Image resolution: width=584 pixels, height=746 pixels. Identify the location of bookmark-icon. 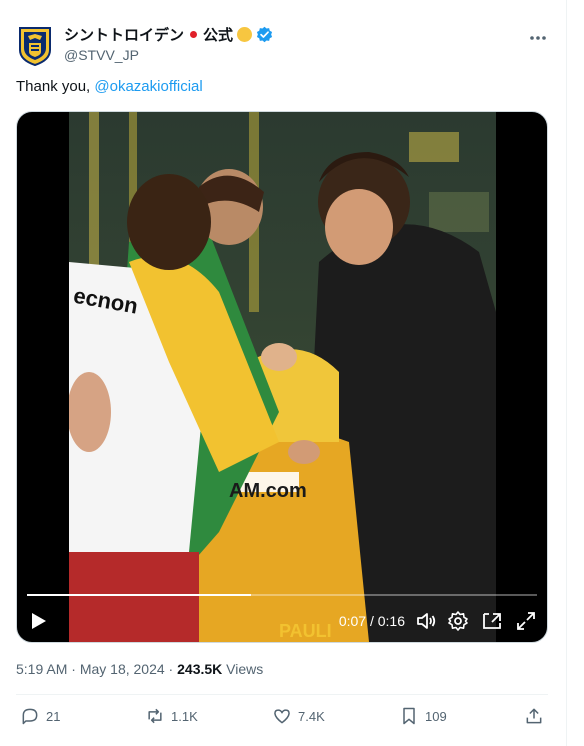
(409, 716).